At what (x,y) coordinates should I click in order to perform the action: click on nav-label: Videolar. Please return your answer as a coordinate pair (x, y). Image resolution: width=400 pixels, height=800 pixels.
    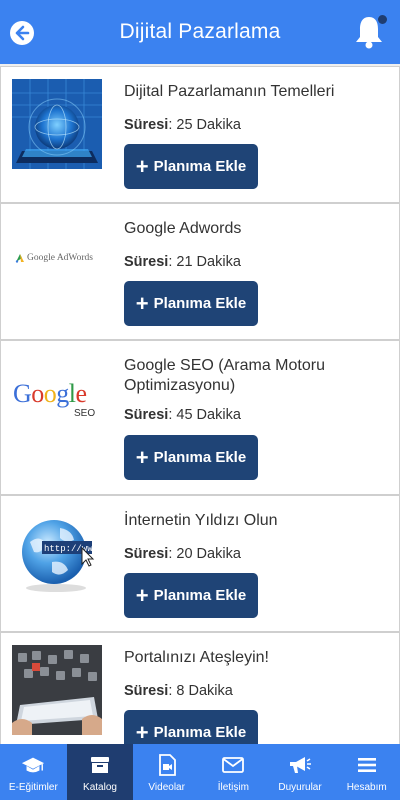
    Looking at the image, I should click on (166, 787).